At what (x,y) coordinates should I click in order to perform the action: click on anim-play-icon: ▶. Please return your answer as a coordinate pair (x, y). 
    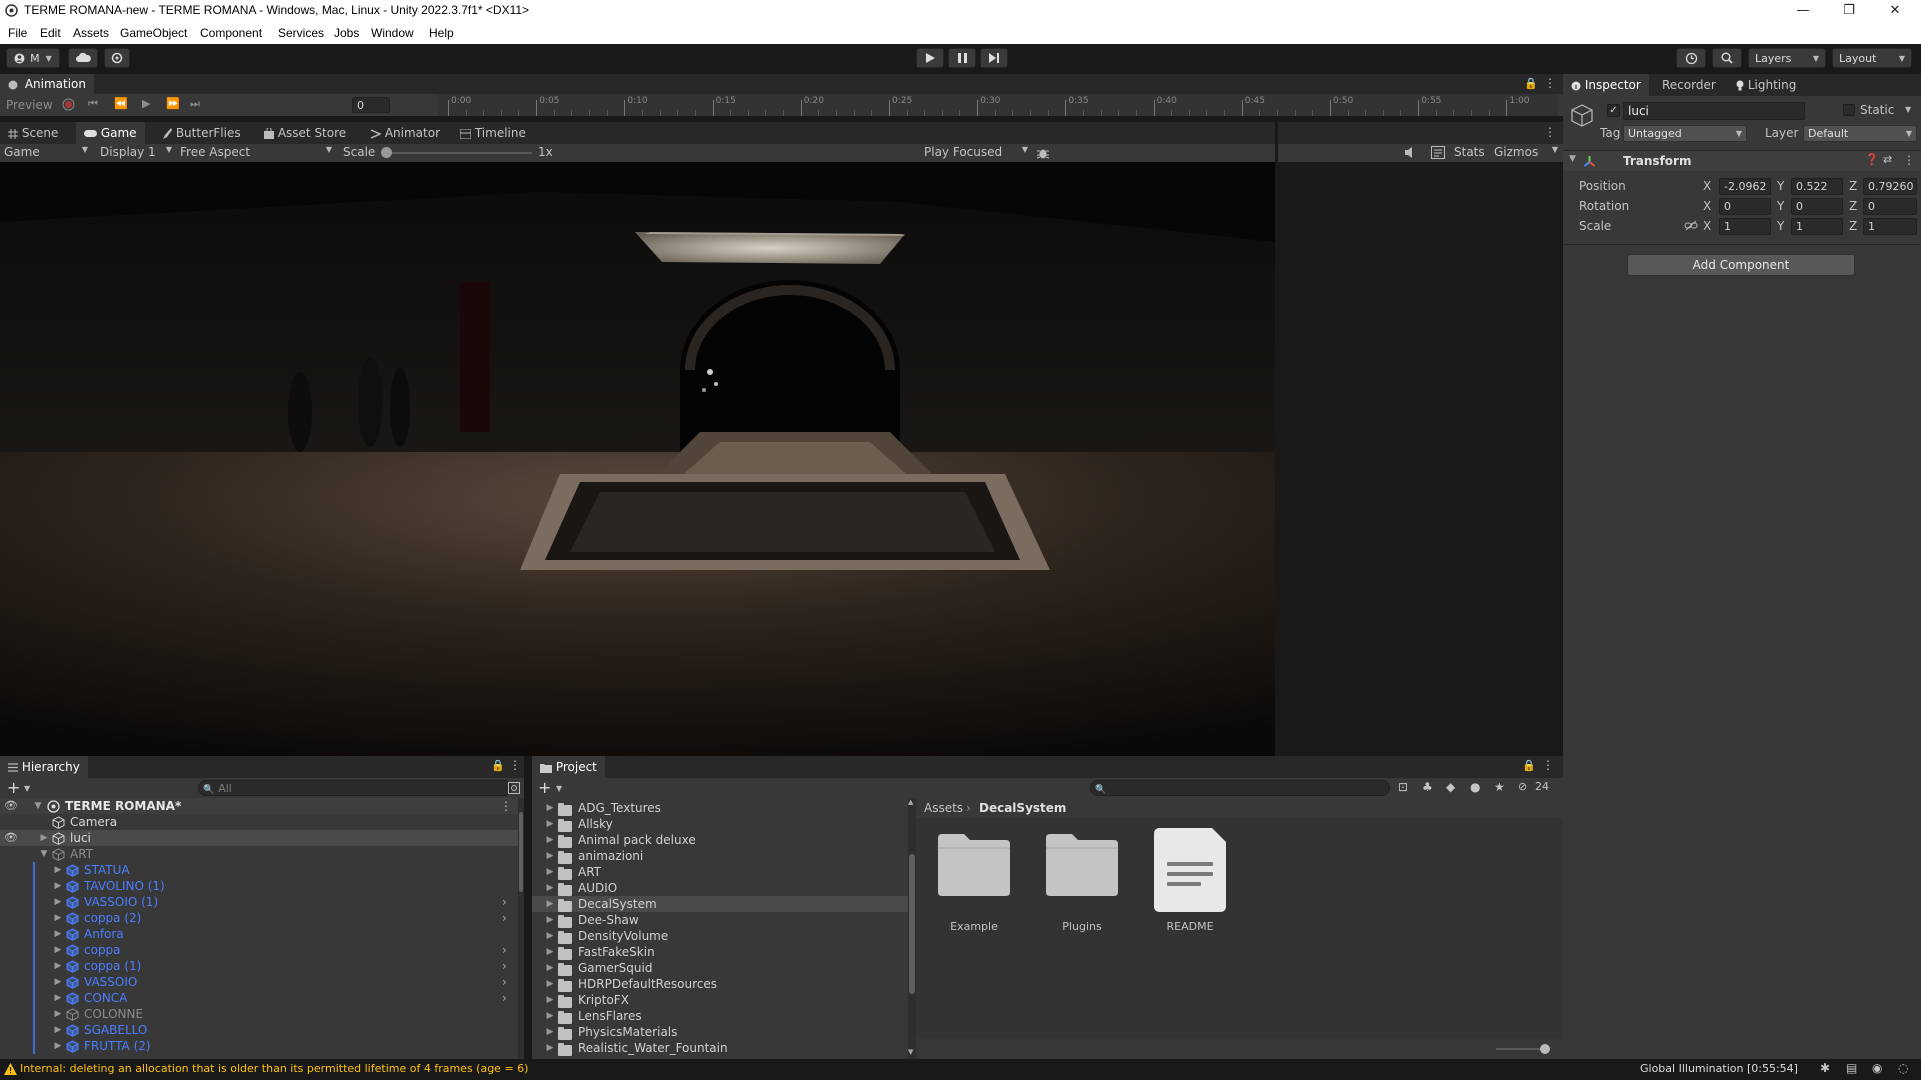
    Looking at the image, I should click on (146, 103).